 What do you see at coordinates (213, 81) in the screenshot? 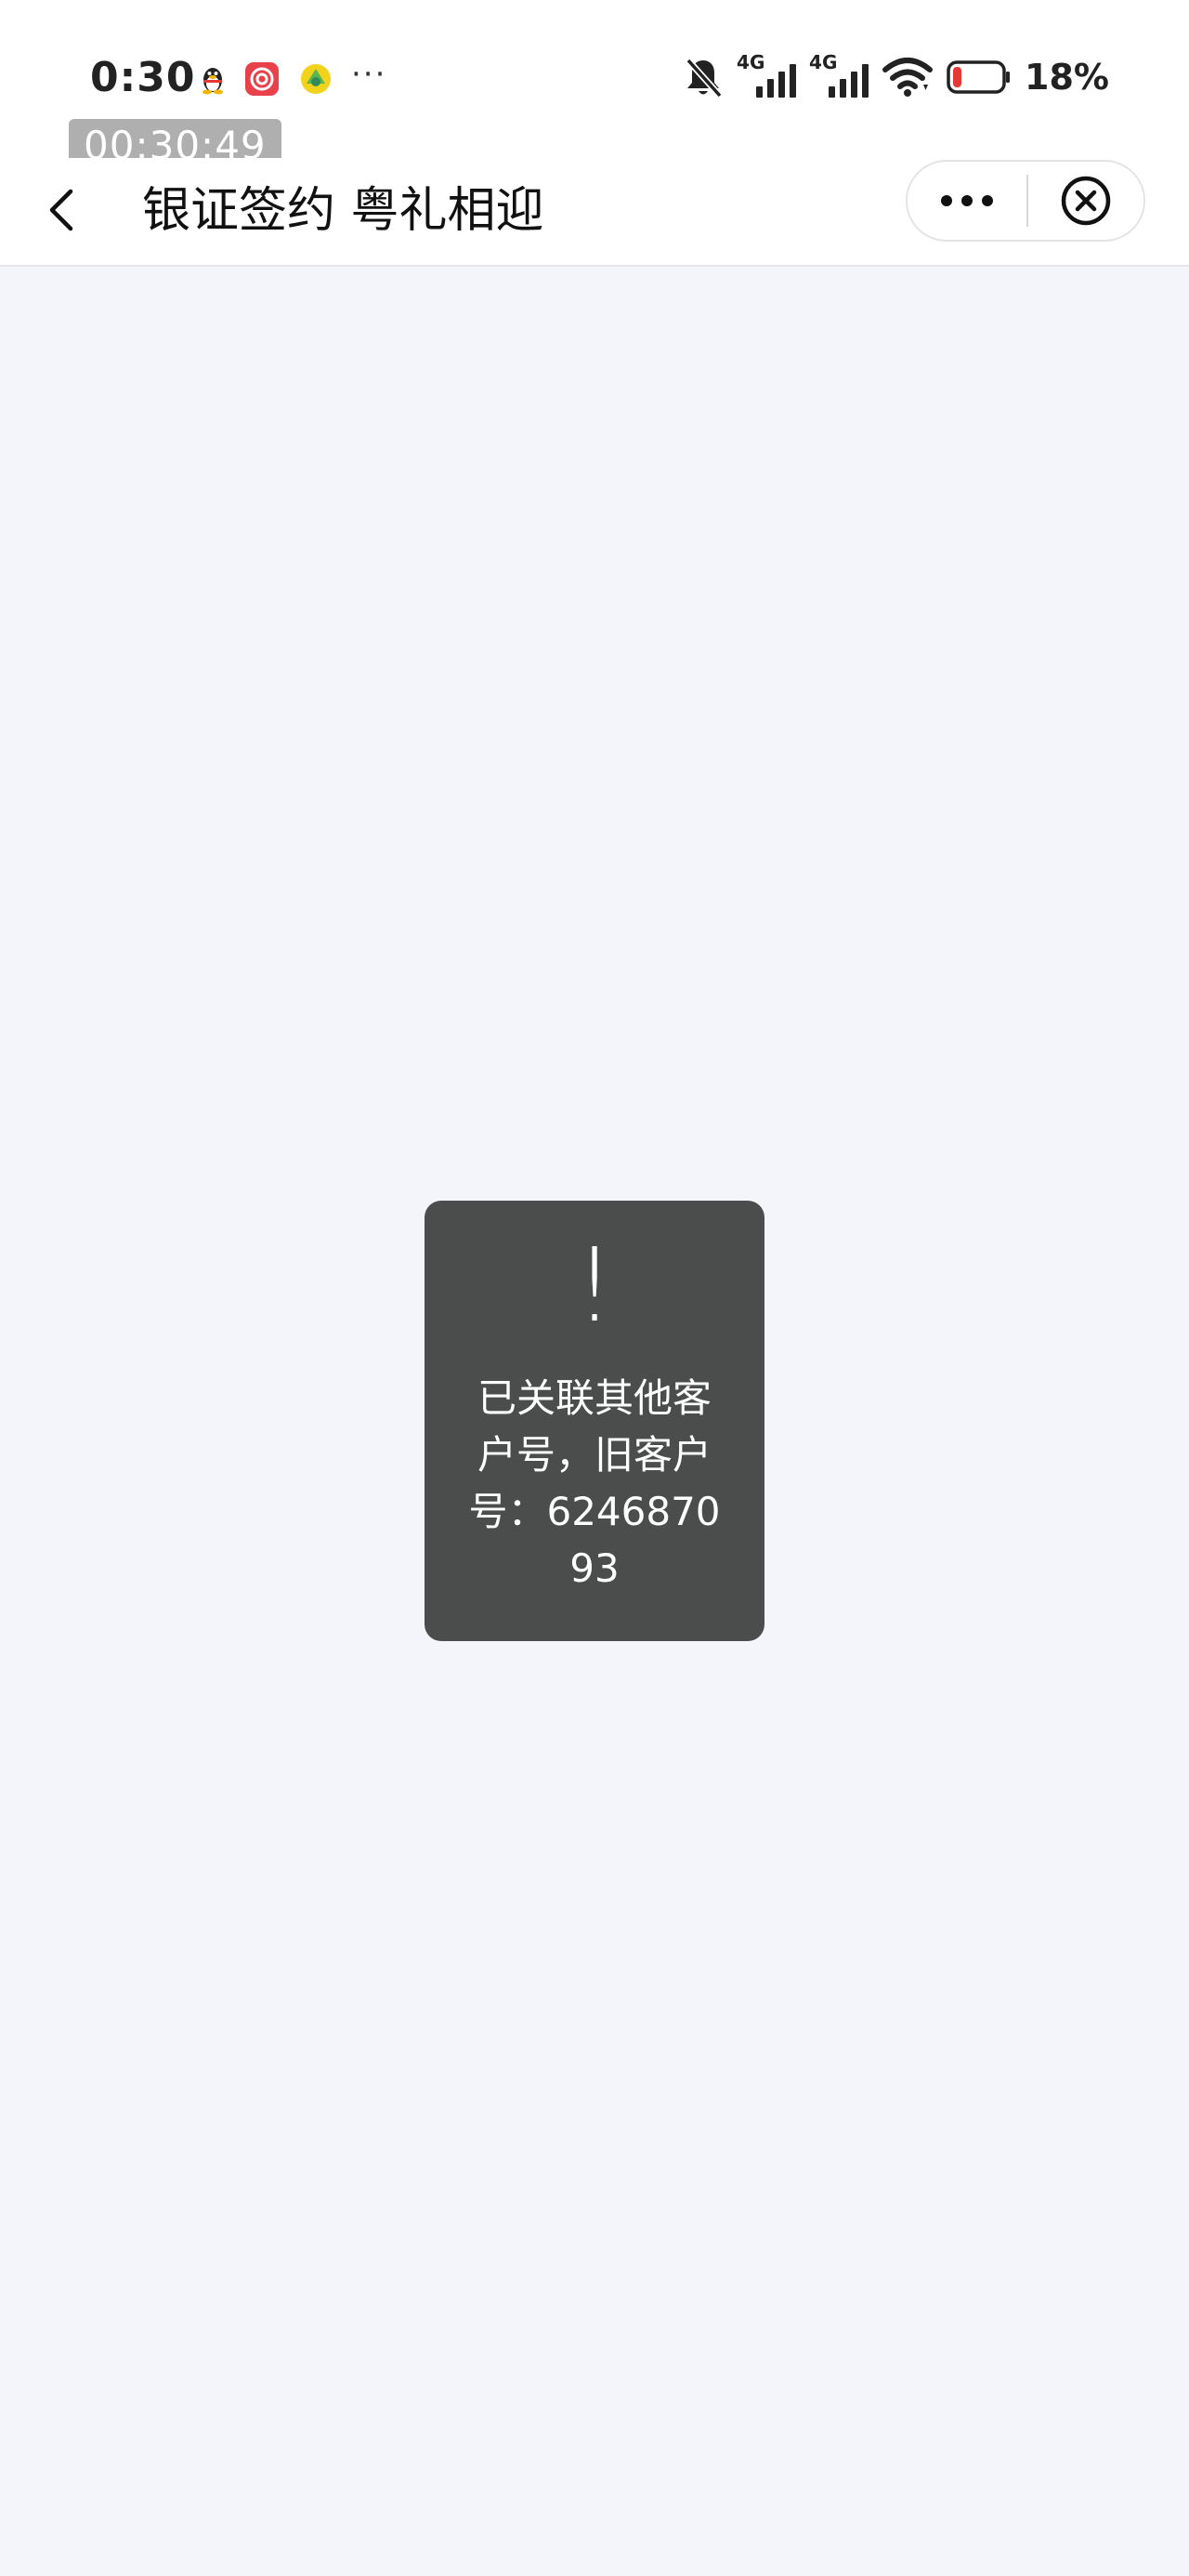
I see `qq-icon` at bounding box center [213, 81].